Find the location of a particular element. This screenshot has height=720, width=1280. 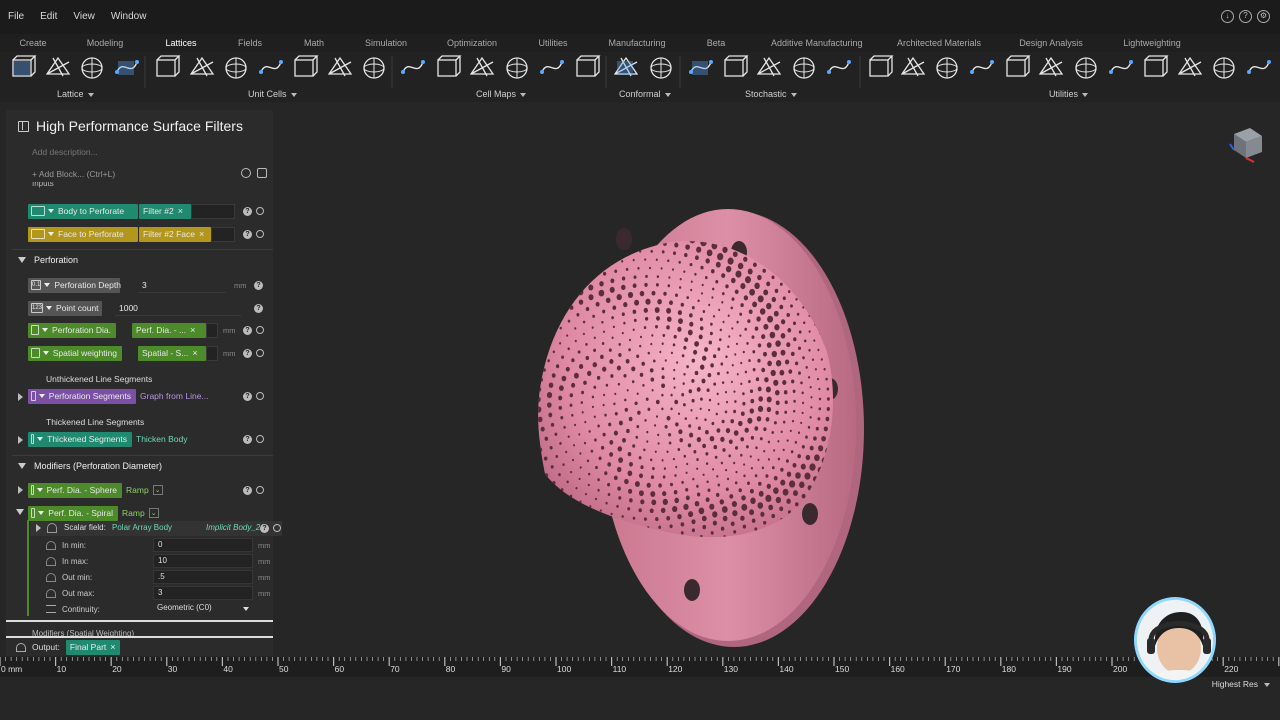

tab-modeling: Modeling is located at coordinates (105, 43).